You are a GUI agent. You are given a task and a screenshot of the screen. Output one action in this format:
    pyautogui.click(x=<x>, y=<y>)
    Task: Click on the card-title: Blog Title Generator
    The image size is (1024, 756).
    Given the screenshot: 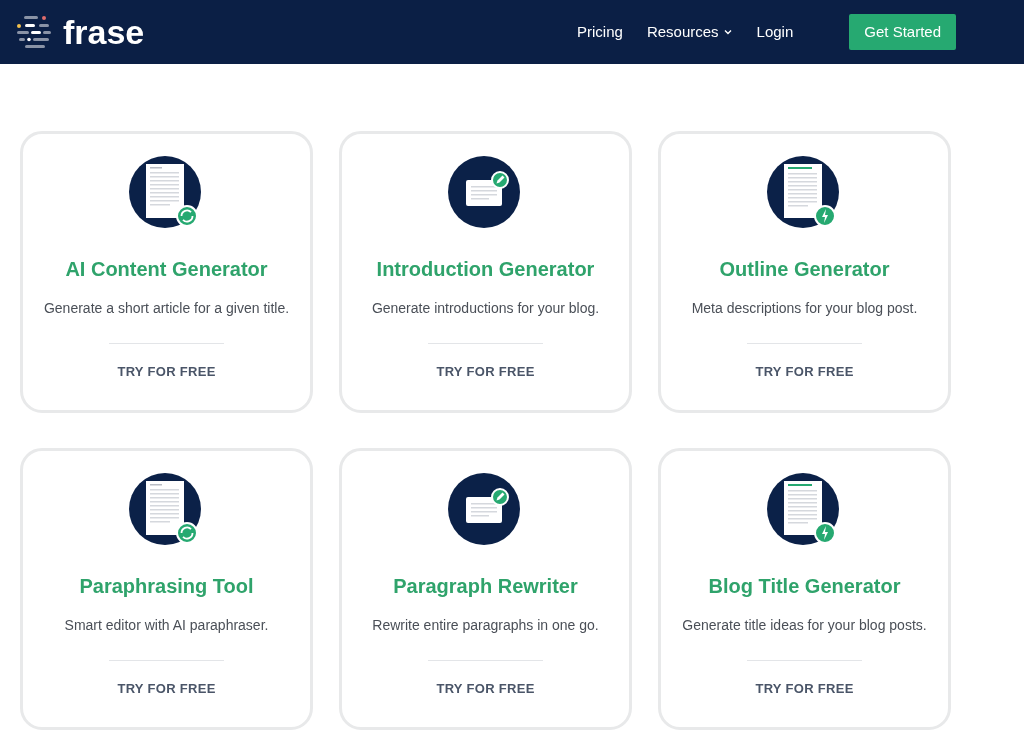 What is the action you would take?
    pyautogui.click(x=804, y=586)
    